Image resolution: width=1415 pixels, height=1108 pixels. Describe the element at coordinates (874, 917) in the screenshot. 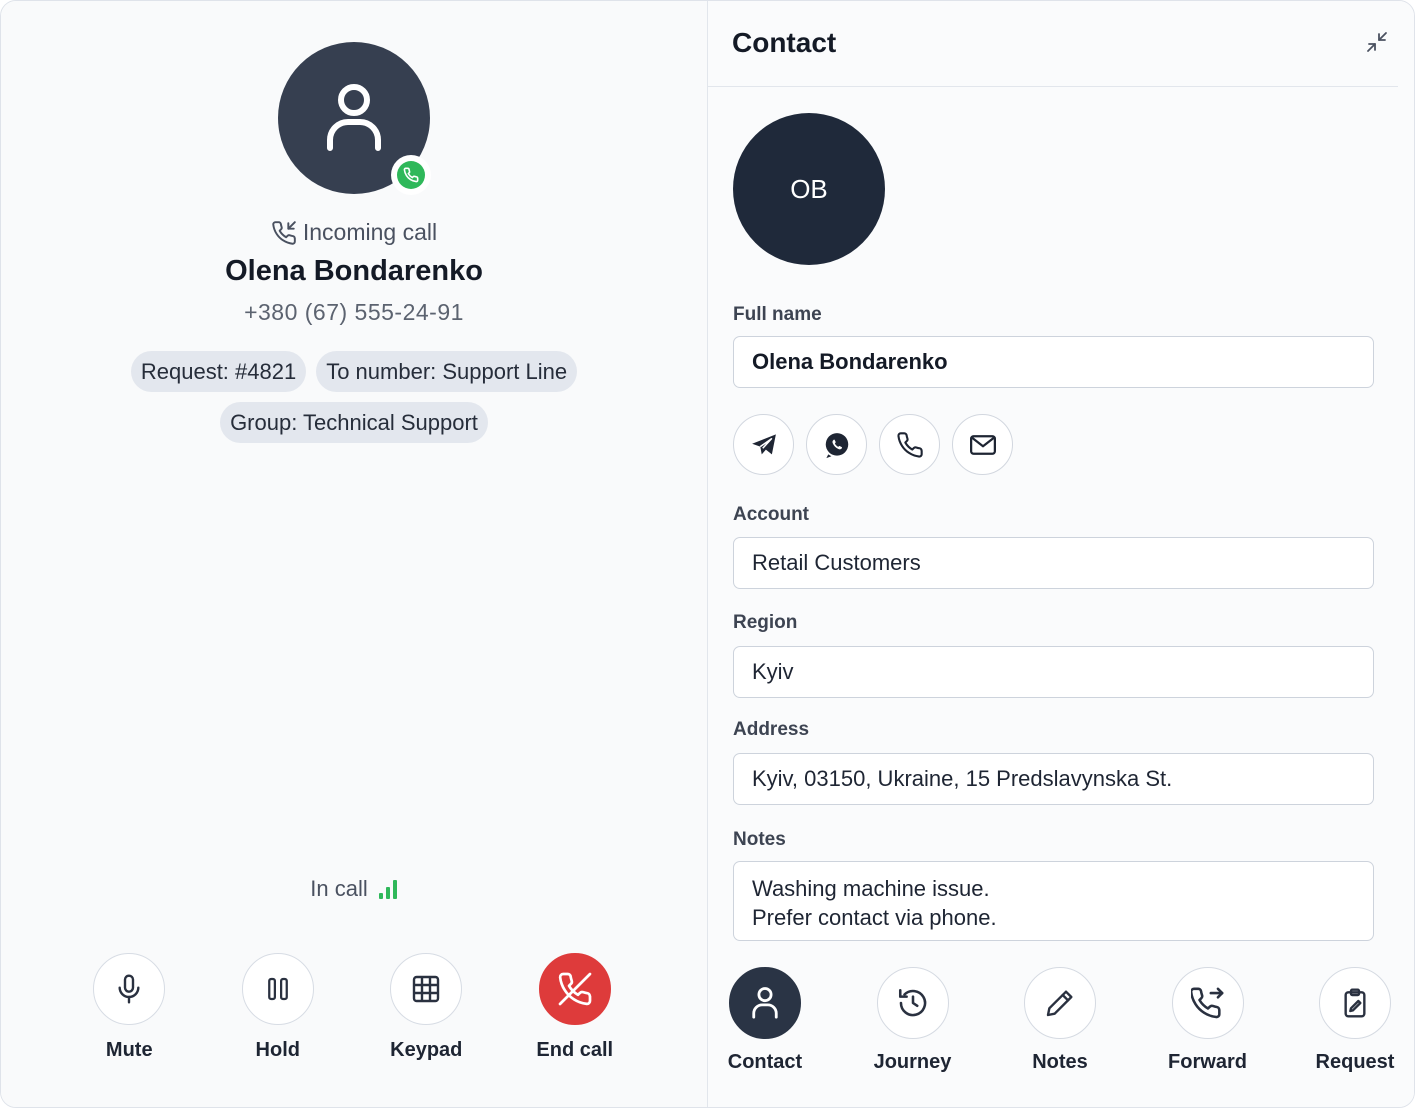

I see `notes-line: Prefer contact via phone.` at that location.